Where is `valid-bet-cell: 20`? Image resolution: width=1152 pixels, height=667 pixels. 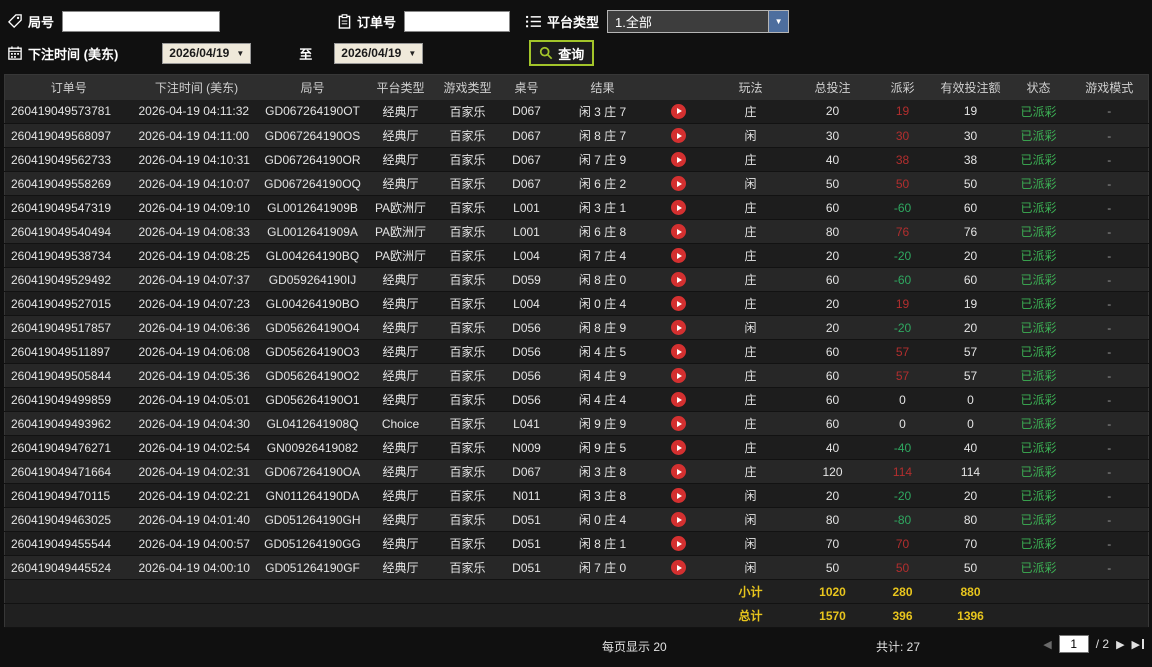 valid-bet-cell: 20 is located at coordinates (970, 255).